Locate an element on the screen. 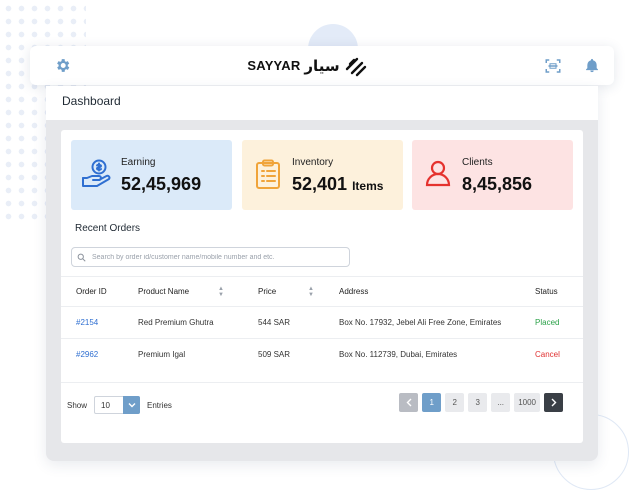  pagination-bar: Show 10 Entries 1 2 3 ... 1000 is located at coordinates (322, 398).